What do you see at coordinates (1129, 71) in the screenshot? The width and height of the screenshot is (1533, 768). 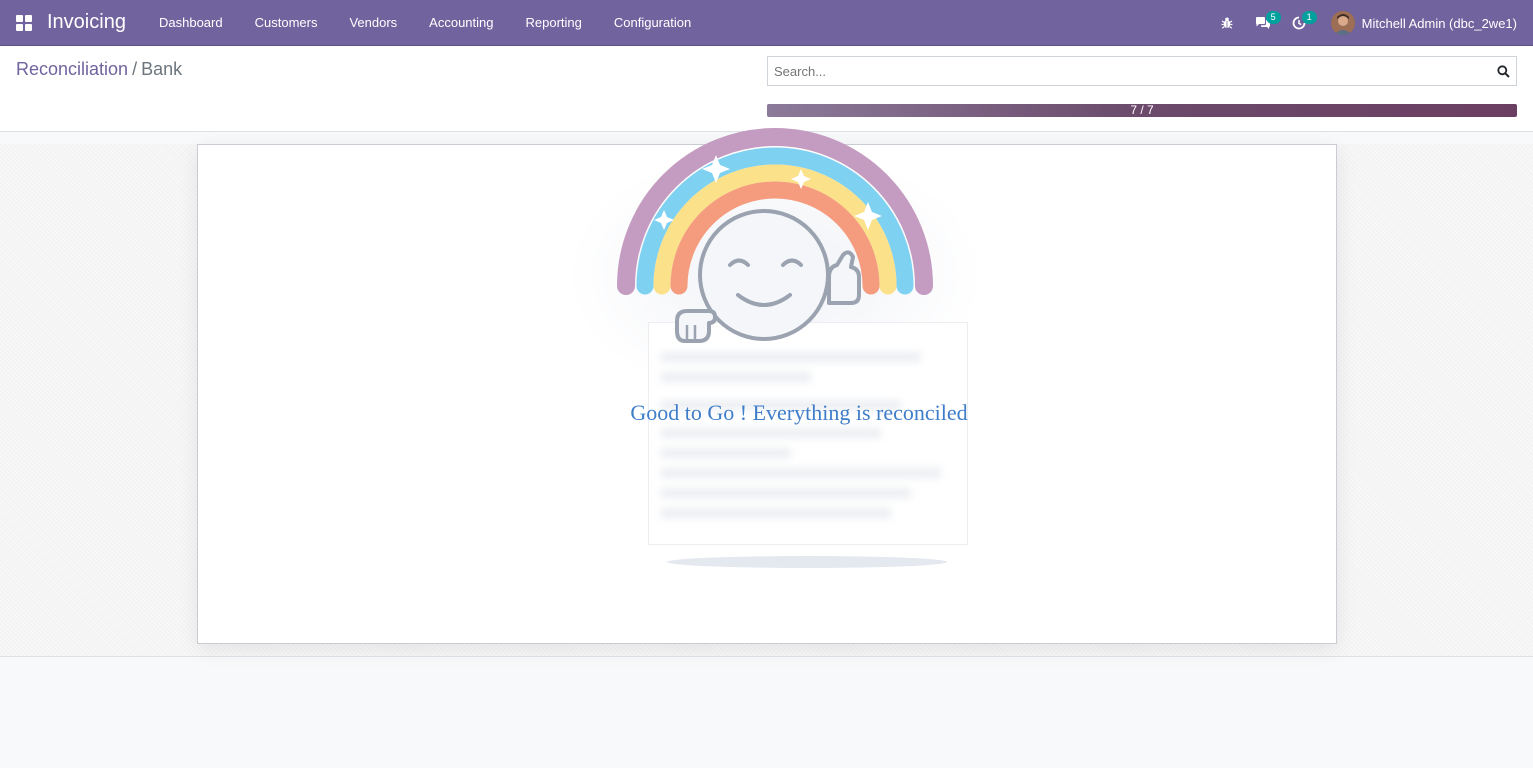 I see `search-input` at bounding box center [1129, 71].